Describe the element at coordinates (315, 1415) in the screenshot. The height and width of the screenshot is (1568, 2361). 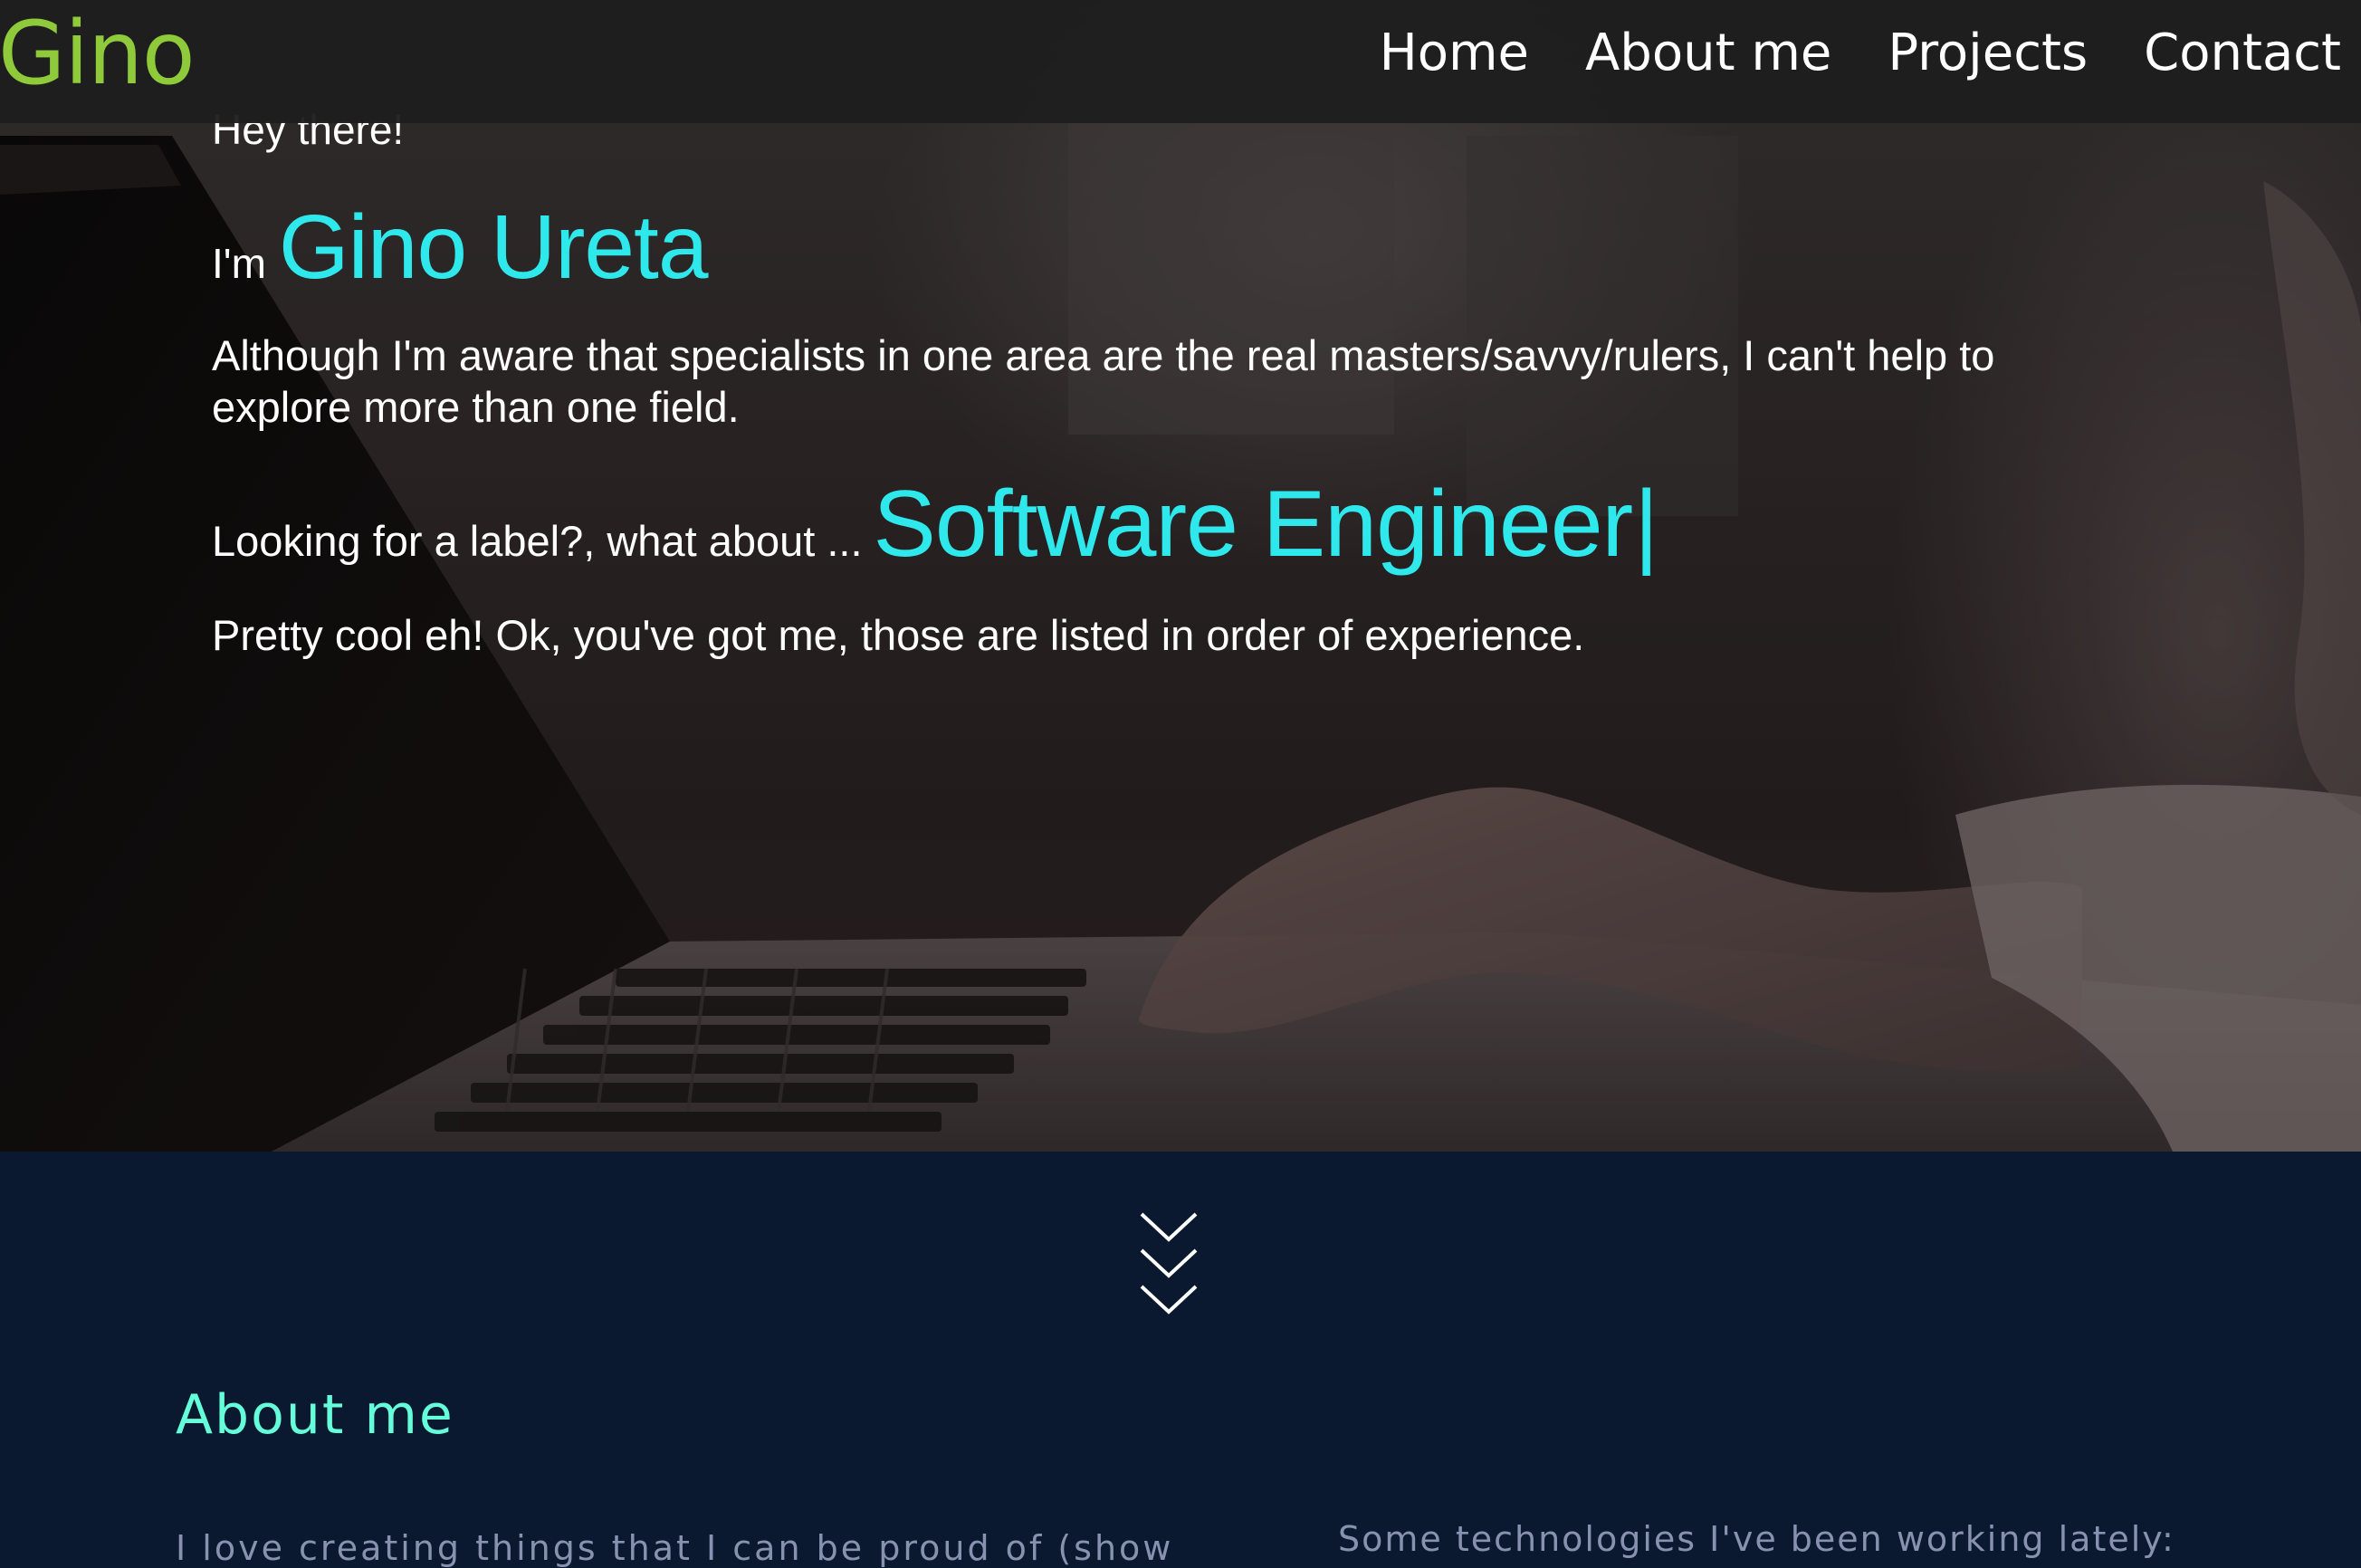
I see `about-section-title: About me` at that location.